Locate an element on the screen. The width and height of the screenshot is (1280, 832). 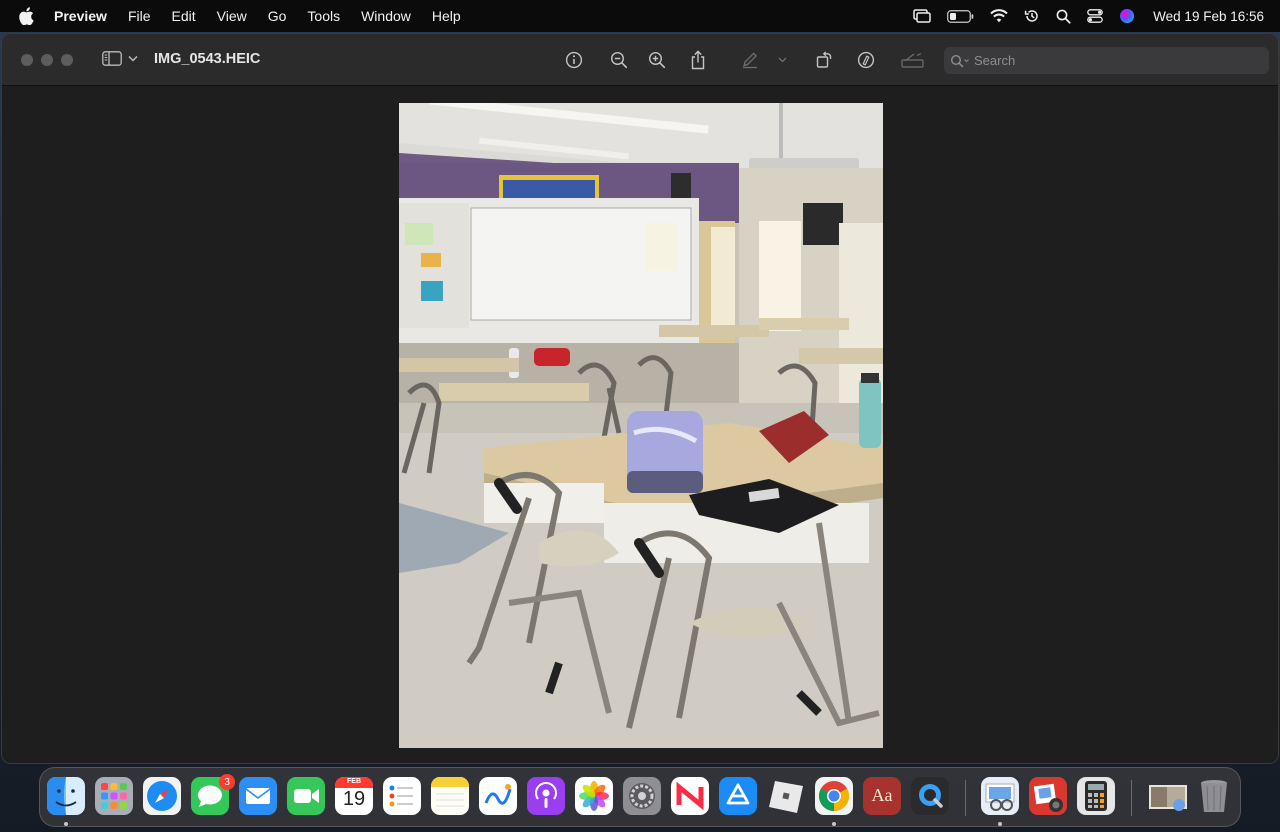
sign-icon is located at coordinates (912, 60).